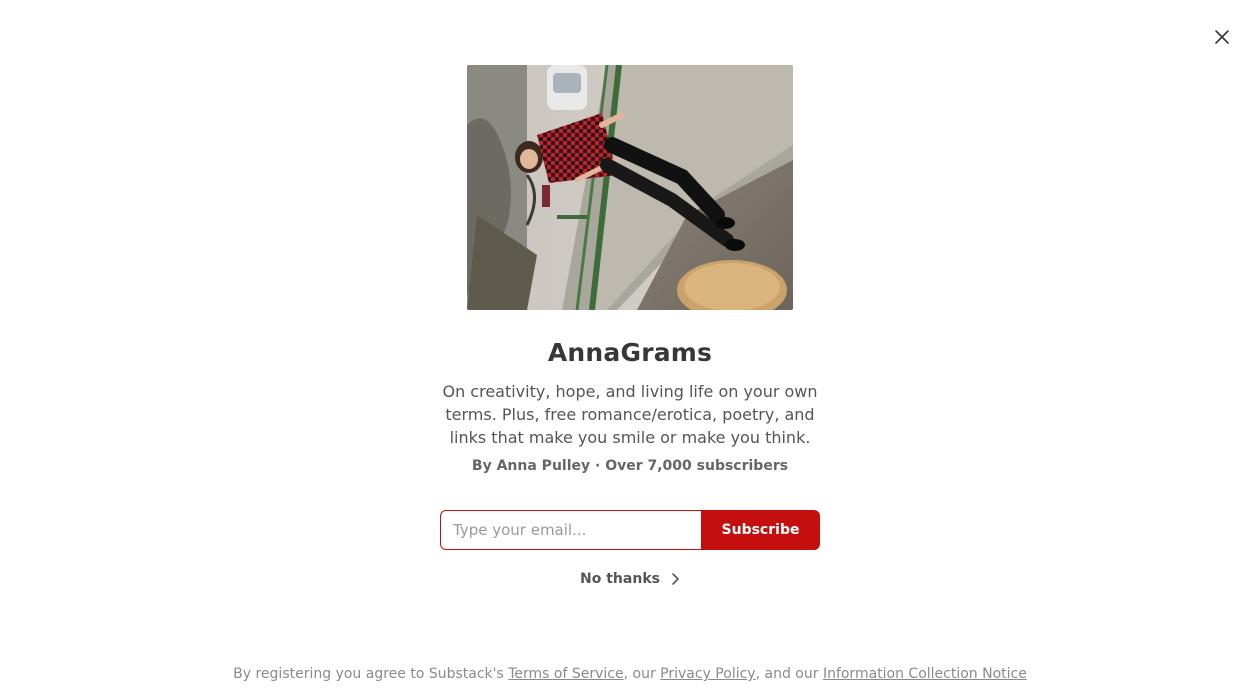 This screenshot has height=700, width=1260. Describe the element at coordinates (642, 674) in the screenshot. I see `footer-sep-1: , our` at that location.